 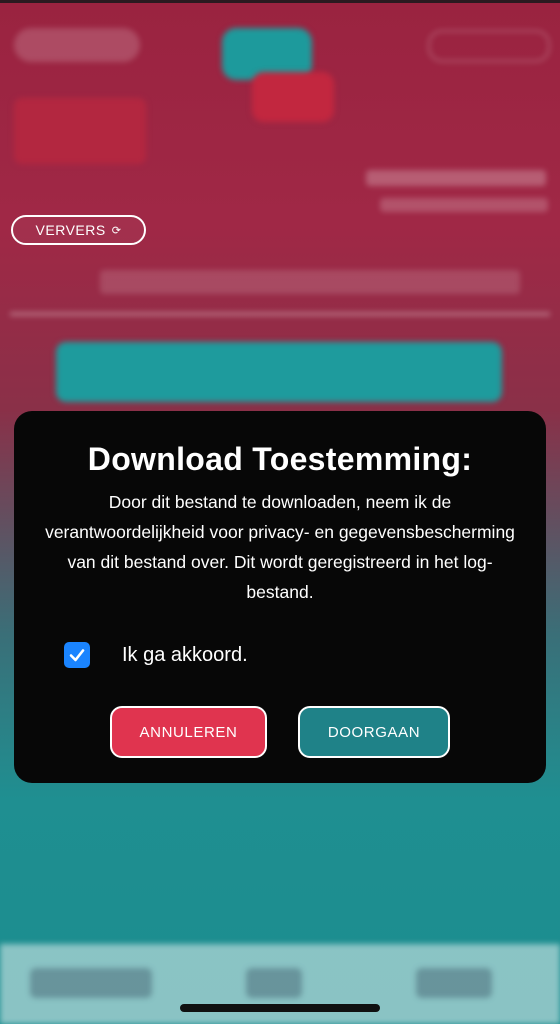 What do you see at coordinates (279, 372) in the screenshot?
I see `blurred-primary-button` at bounding box center [279, 372].